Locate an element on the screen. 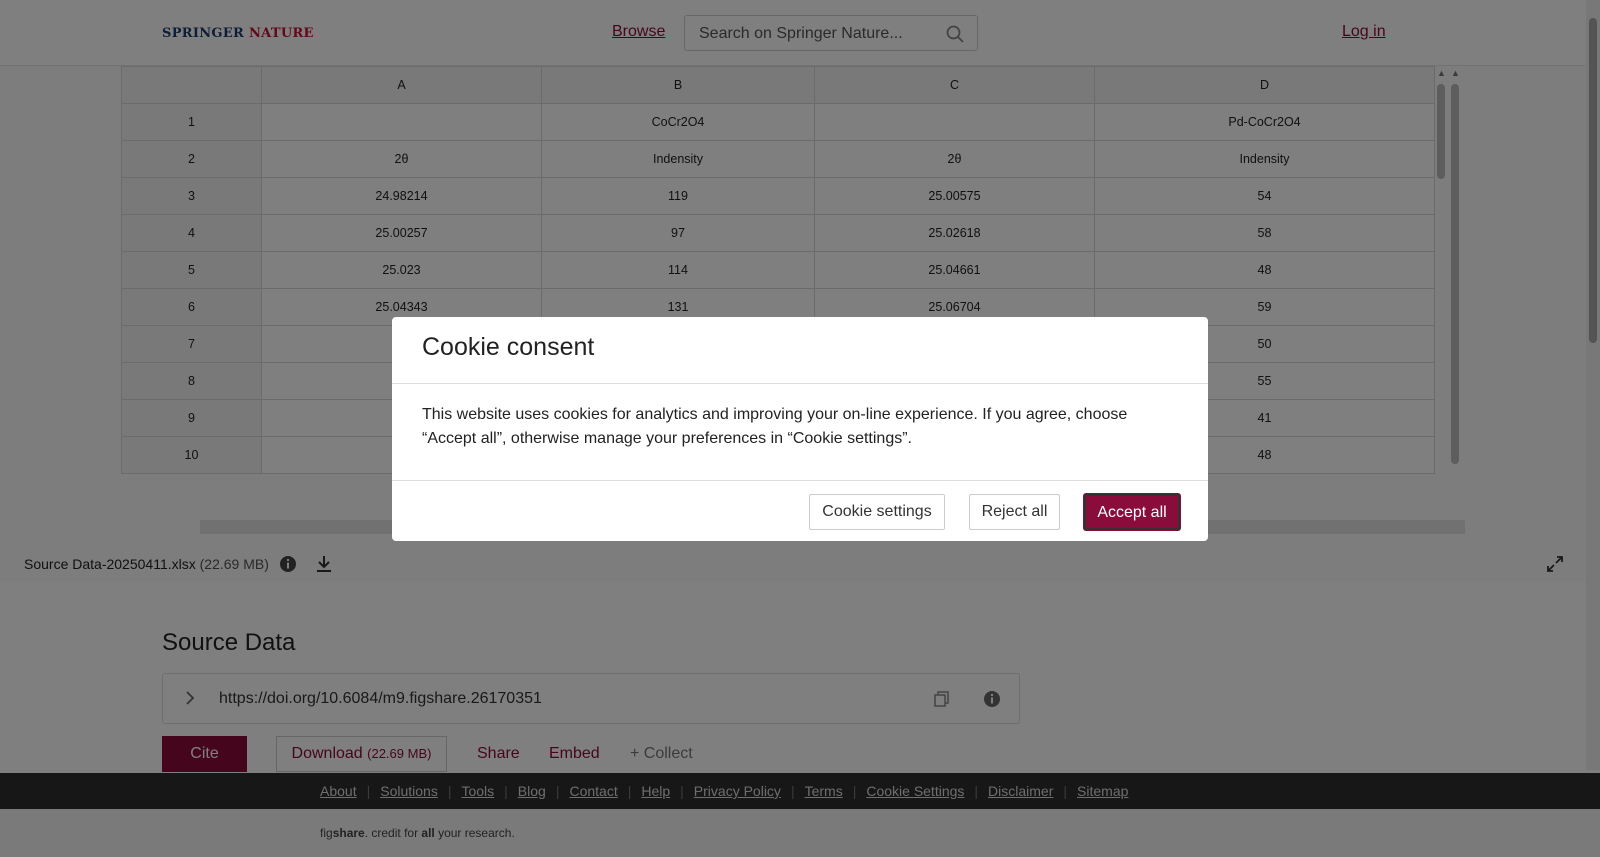  reject-all-button: Reject all is located at coordinates (1014, 512).